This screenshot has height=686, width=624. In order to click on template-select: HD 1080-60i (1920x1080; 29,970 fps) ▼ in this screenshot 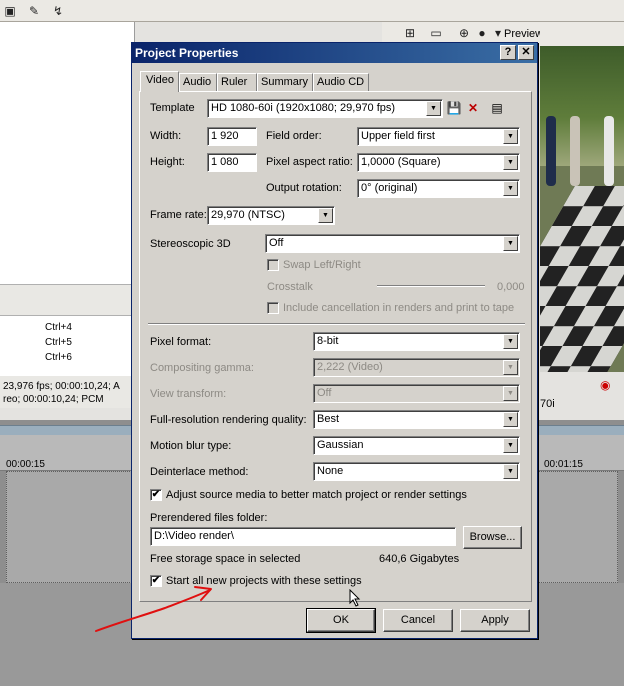, I will do `click(325, 108)`.